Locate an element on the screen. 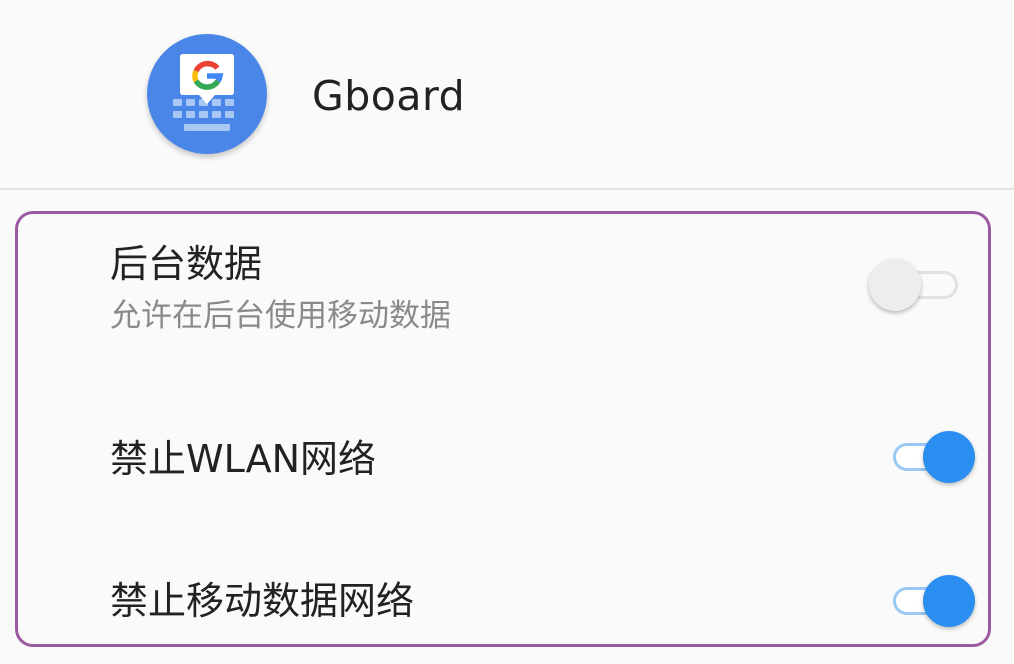  setting-title: 禁止移动数据网络 is located at coordinates (262, 601).